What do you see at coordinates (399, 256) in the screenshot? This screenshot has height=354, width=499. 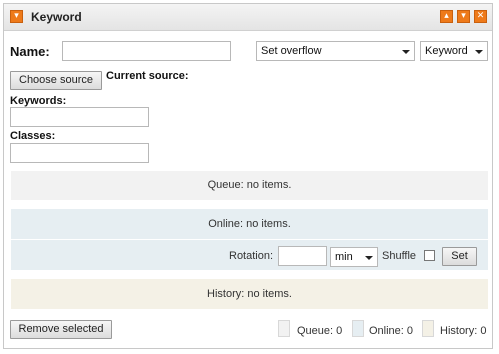 I see `shuffle-label: Shuffle` at bounding box center [399, 256].